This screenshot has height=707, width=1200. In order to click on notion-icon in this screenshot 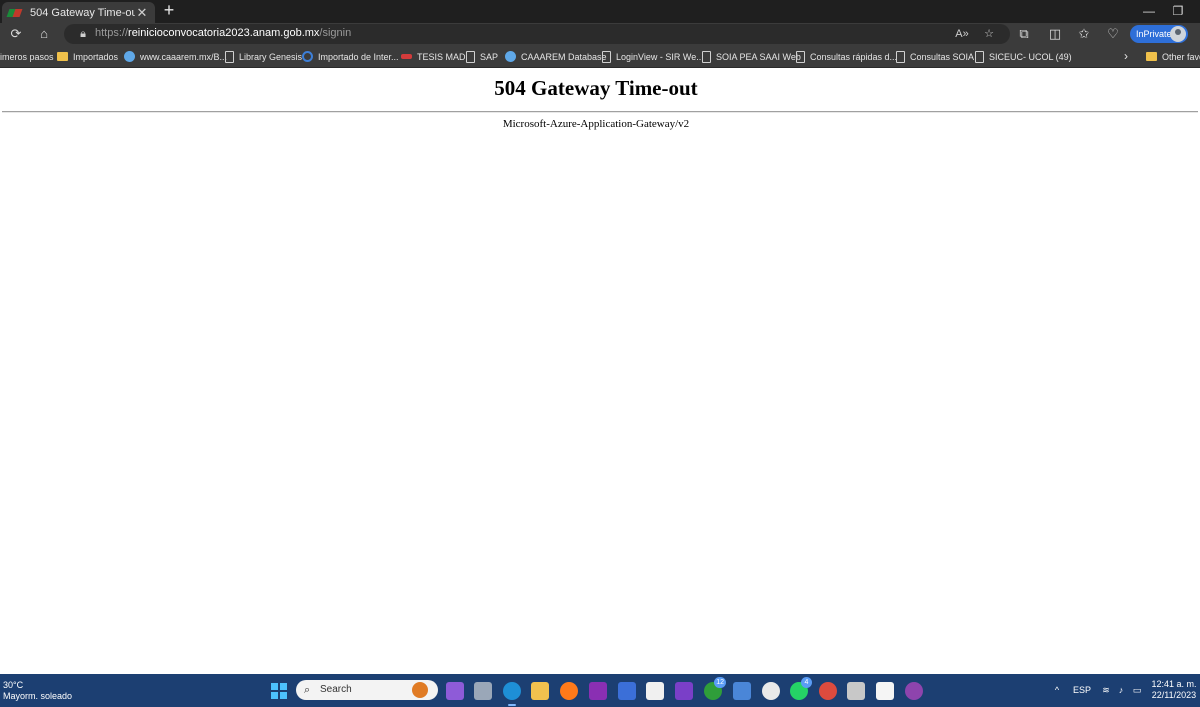, I will do `click(655, 691)`.